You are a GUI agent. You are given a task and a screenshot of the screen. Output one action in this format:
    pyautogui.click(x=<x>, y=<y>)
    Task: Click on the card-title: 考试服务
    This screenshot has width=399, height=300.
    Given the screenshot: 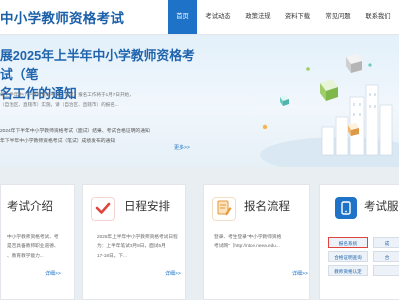 What is the action you would take?
    pyautogui.click(x=381, y=206)
    